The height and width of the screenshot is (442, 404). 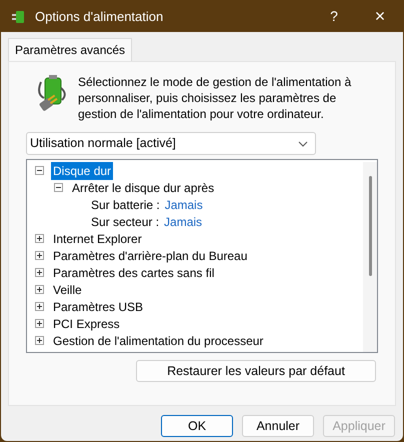 I want to click on tree-item: Sur batterie :, so click(x=125, y=205).